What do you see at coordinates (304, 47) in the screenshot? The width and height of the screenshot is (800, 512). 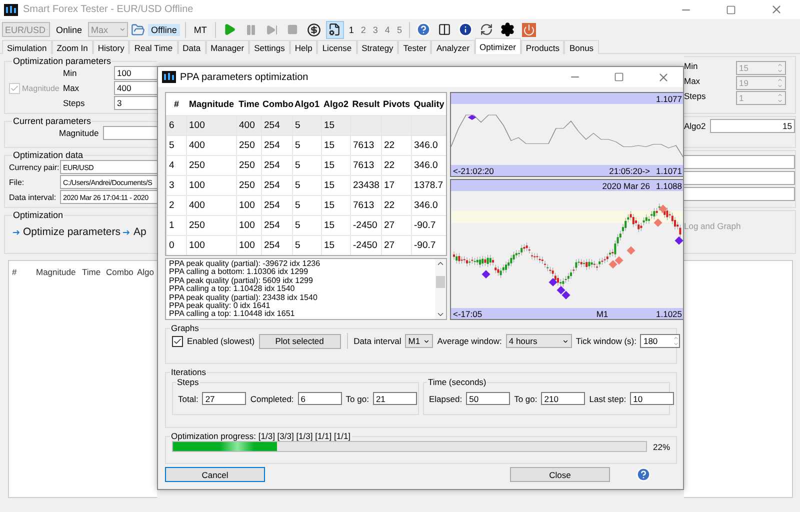 I see `tab: Help` at bounding box center [304, 47].